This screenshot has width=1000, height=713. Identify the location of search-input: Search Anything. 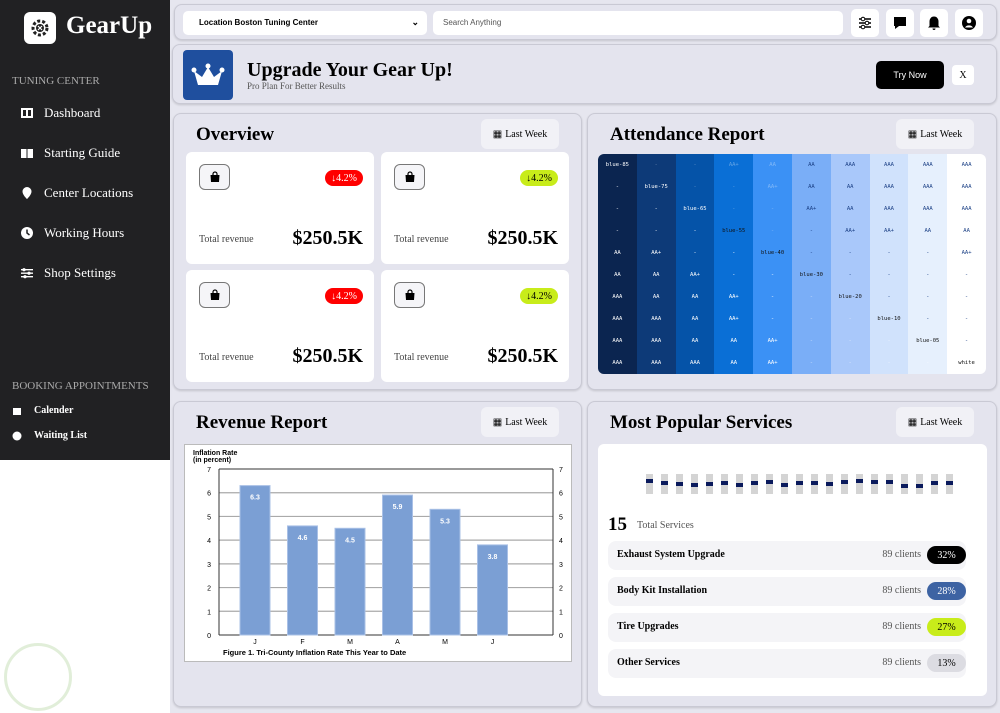
(638, 23).